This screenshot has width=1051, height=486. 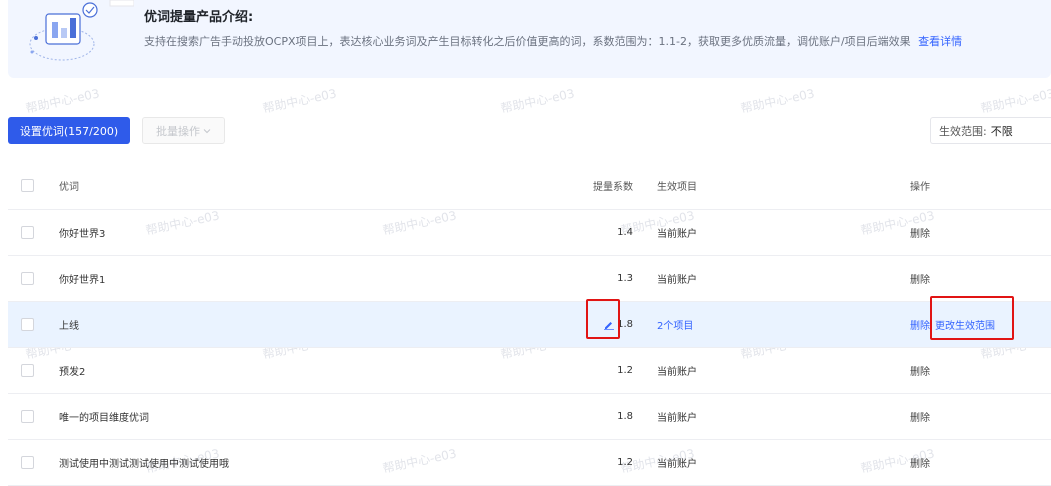 I want to click on header-factor: 提量系数, so click(x=613, y=187).